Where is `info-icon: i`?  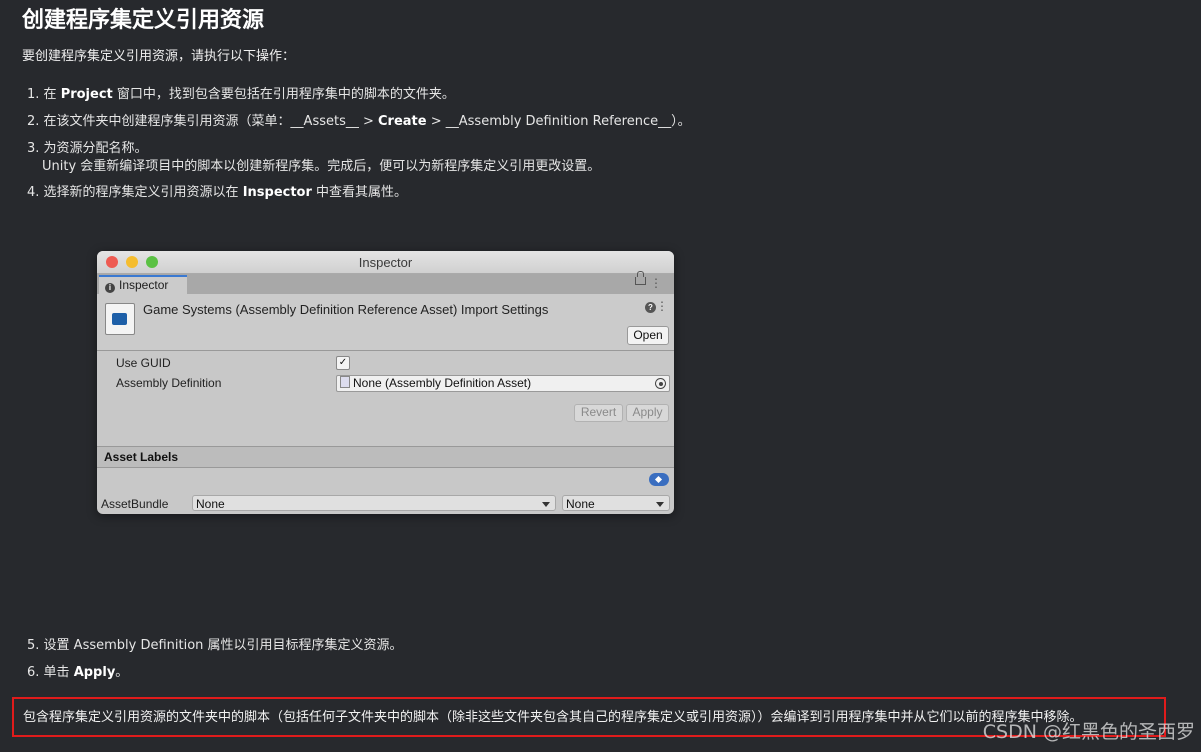
info-icon: i is located at coordinates (110, 288).